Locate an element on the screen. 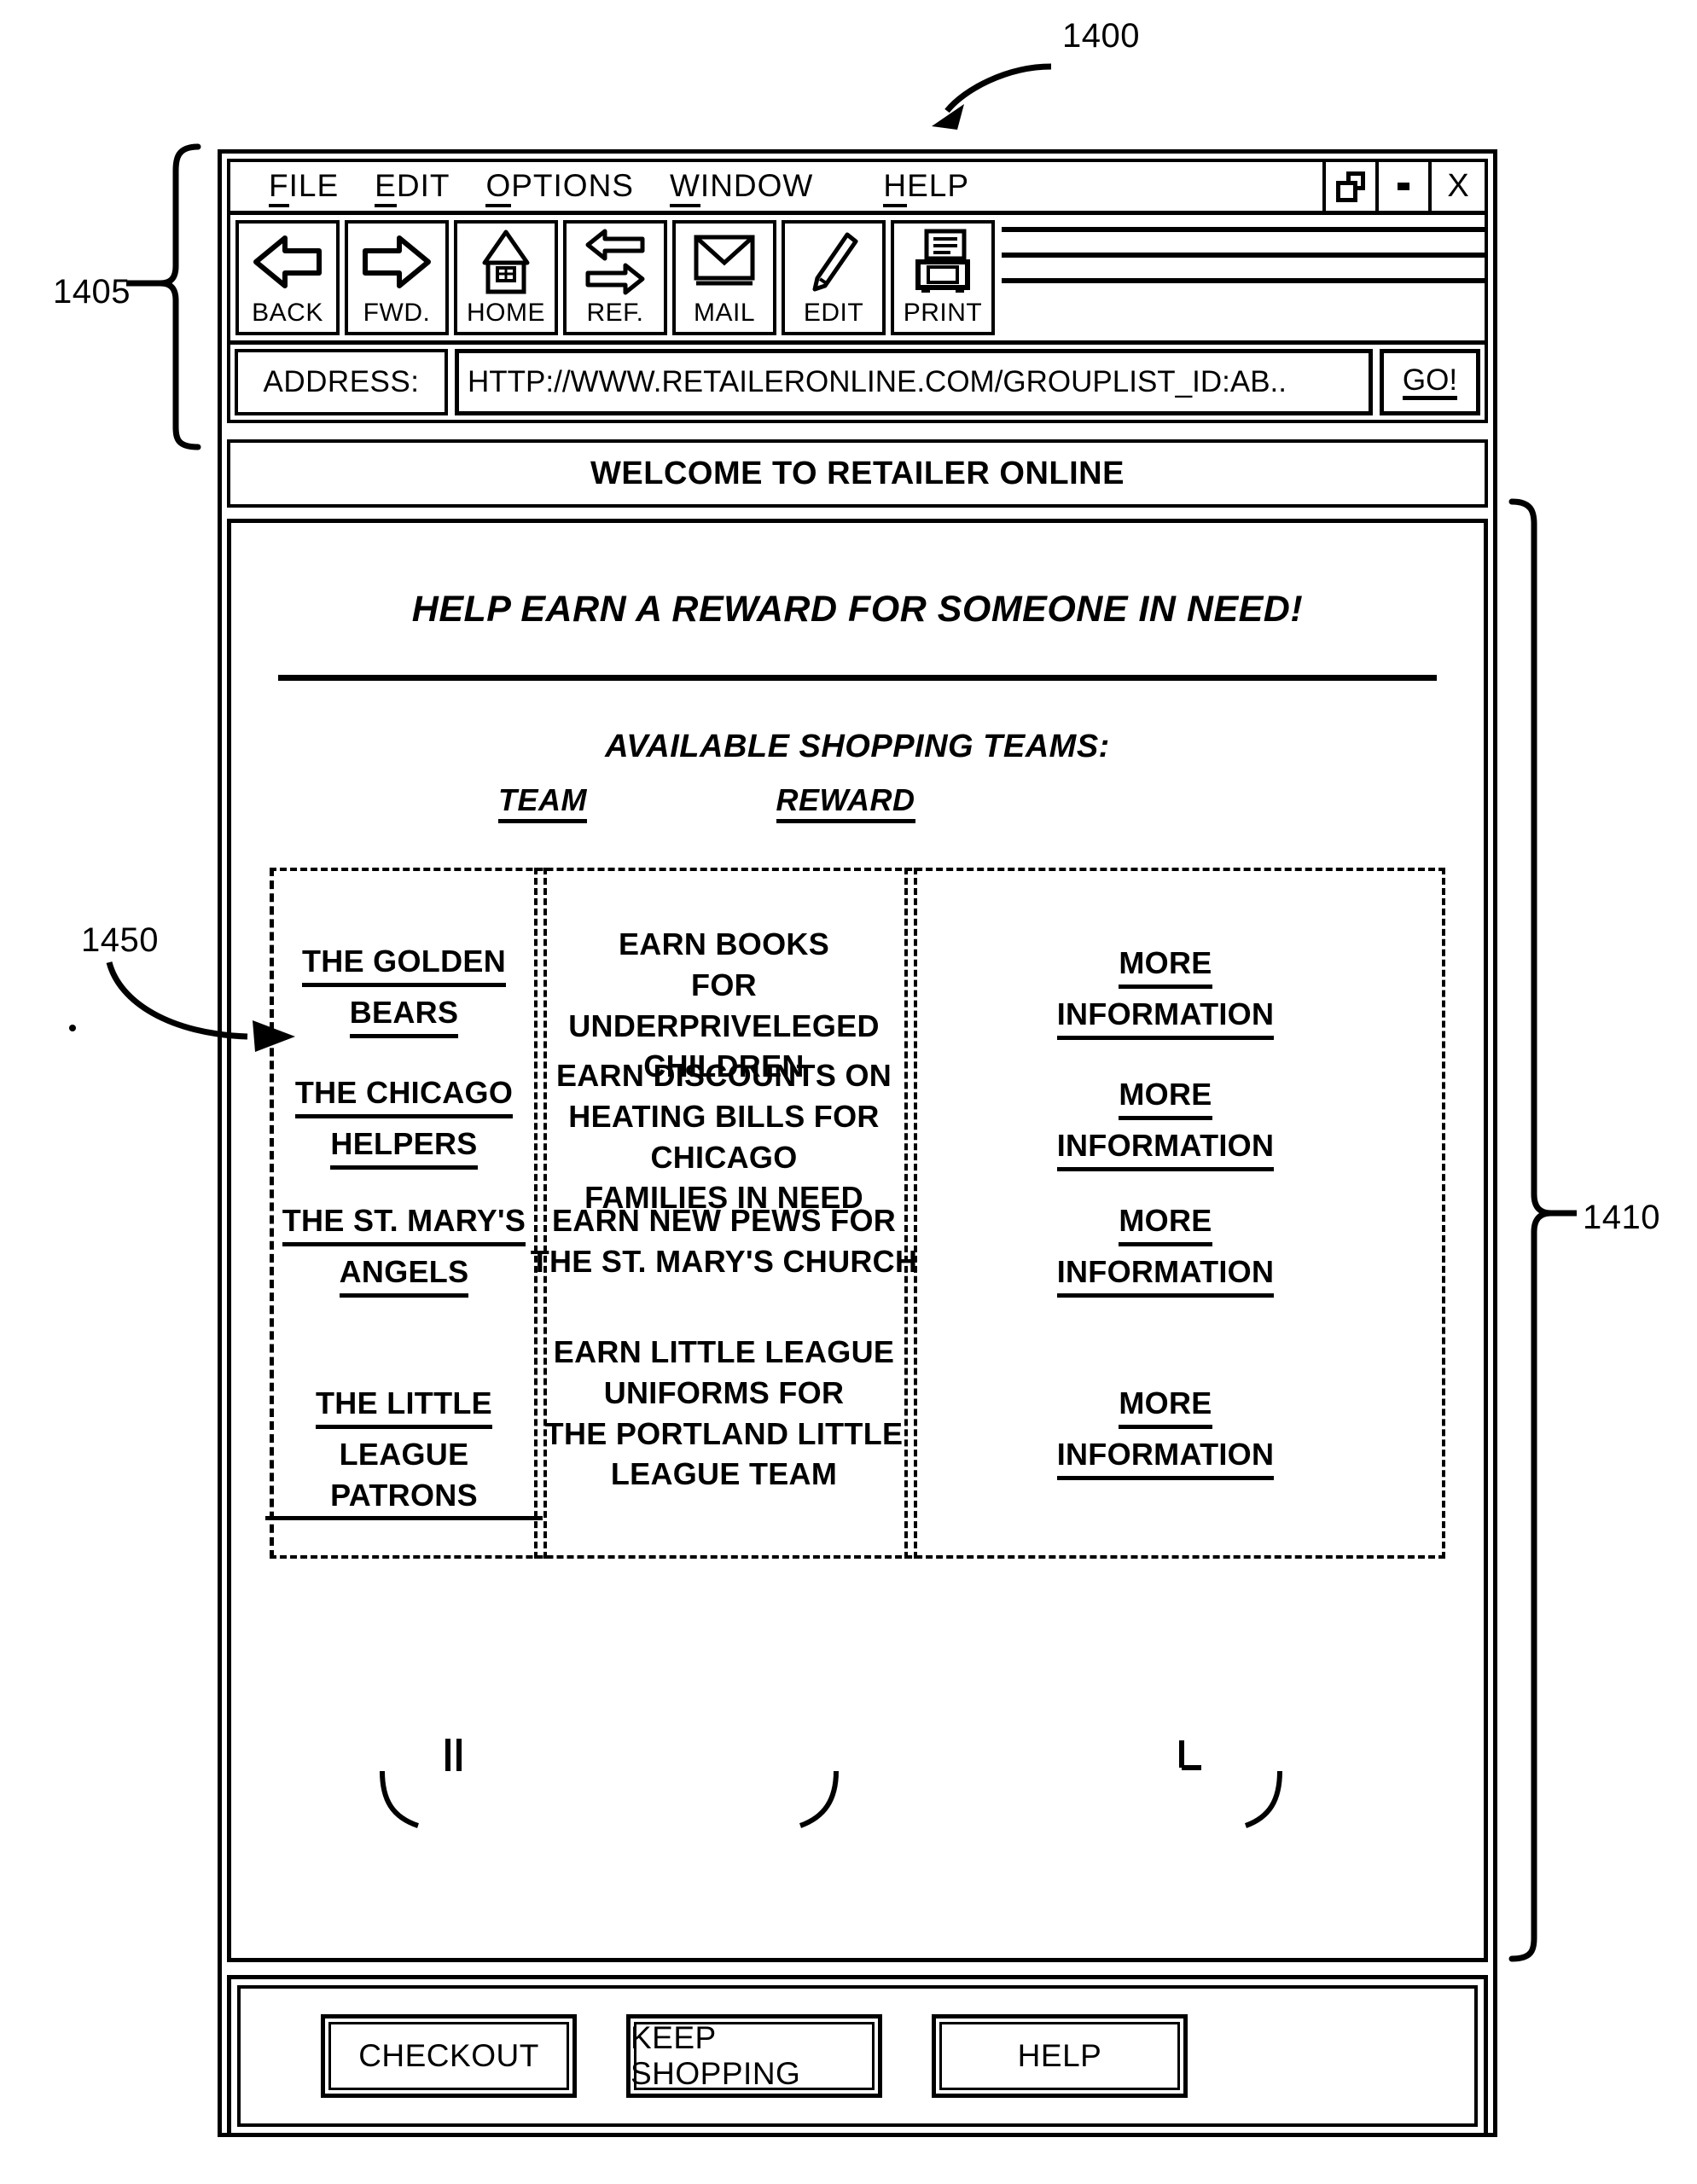 The height and width of the screenshot is (2184, 1697). menu-item-edit: EDIT is located at coordinates (412, 188).